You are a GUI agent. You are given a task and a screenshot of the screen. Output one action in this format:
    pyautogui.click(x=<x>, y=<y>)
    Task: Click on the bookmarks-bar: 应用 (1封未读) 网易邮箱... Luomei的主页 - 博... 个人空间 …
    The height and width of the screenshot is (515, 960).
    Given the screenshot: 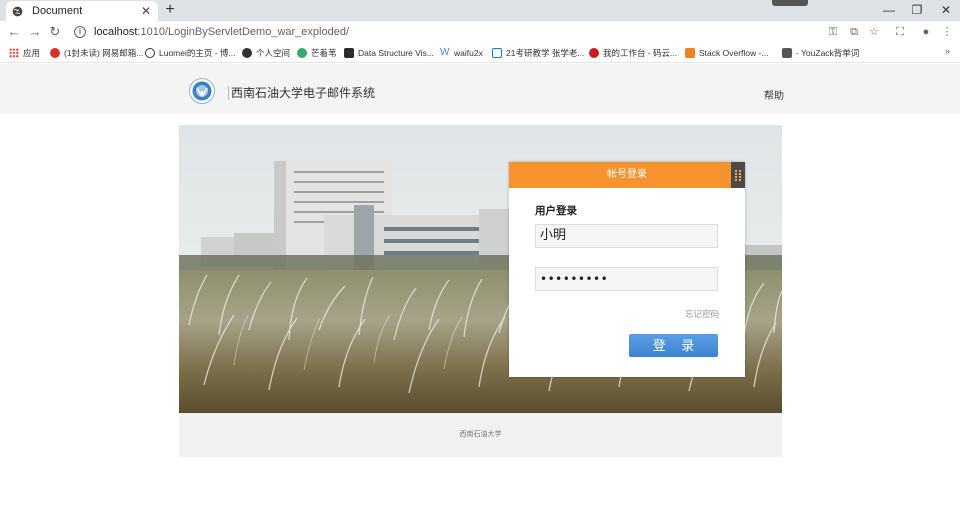 What is the action you would take?
    pyautogui.click(x=480, y=53)
    